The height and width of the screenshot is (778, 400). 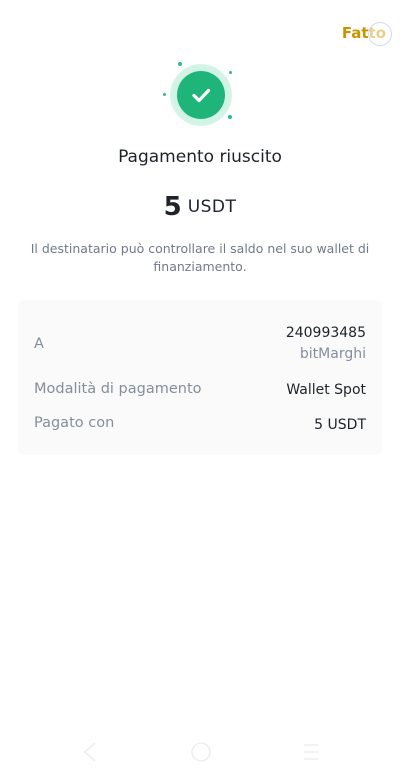 What do you see at coordinates (340, 425) in the screenshot?
I see `paid-with-value: 5 USDT` at bounding box center [340, 425].